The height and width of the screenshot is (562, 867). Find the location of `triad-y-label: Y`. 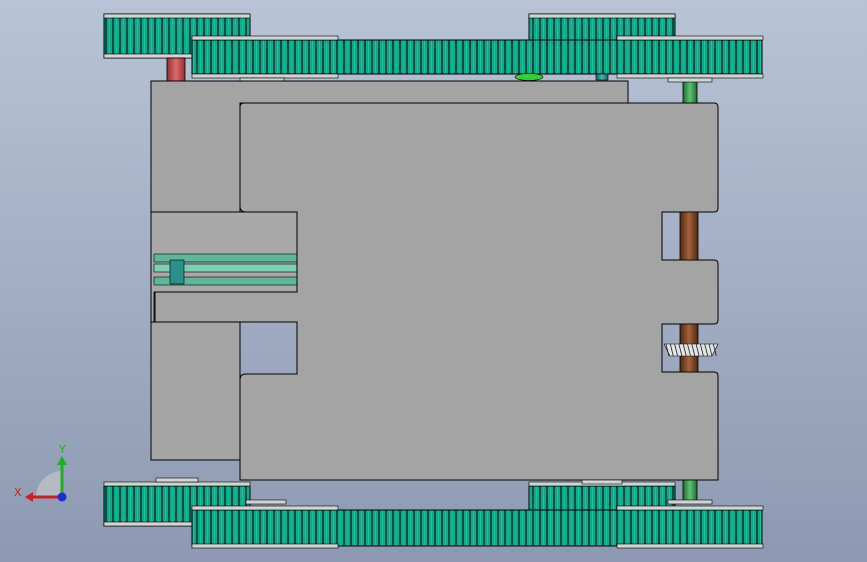

triad-y-label: Y is located at coordinates (62, 449).